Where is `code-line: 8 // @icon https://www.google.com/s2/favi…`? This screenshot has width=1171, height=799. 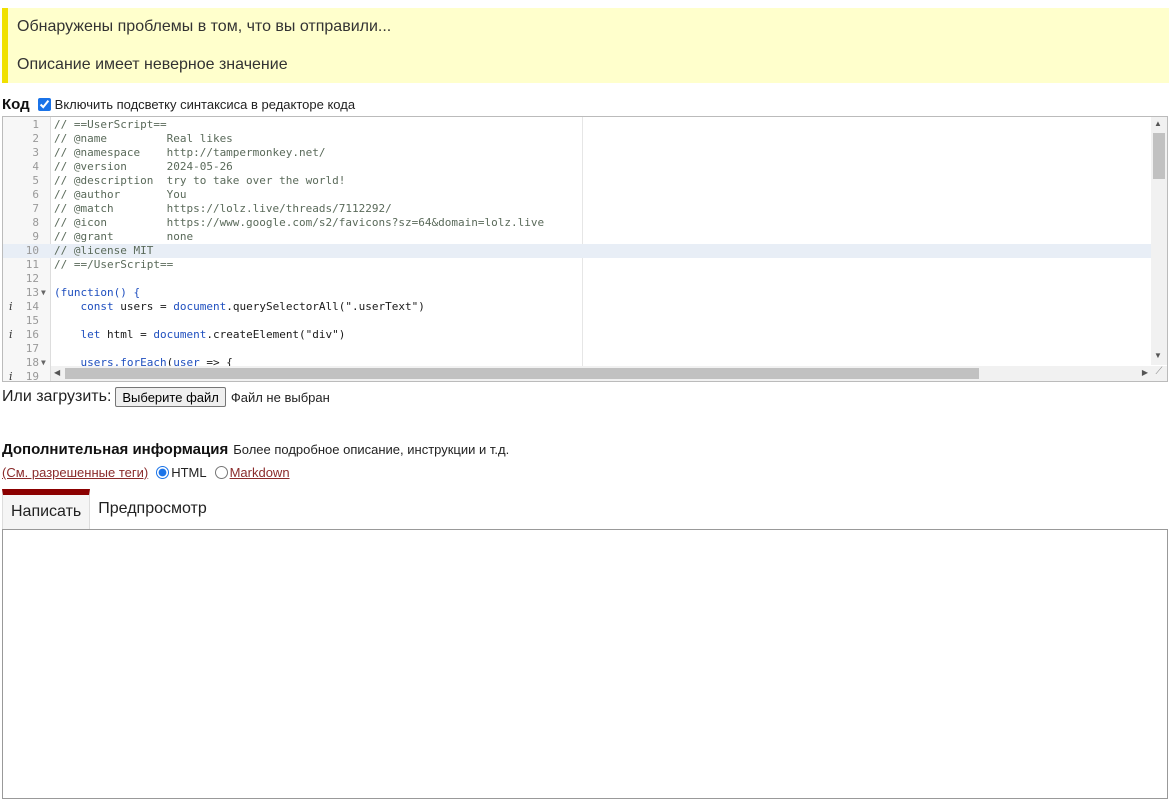 code-line: 8 // @icon https://www.google.com/s2/favi… is located at coordinates (585, 223).